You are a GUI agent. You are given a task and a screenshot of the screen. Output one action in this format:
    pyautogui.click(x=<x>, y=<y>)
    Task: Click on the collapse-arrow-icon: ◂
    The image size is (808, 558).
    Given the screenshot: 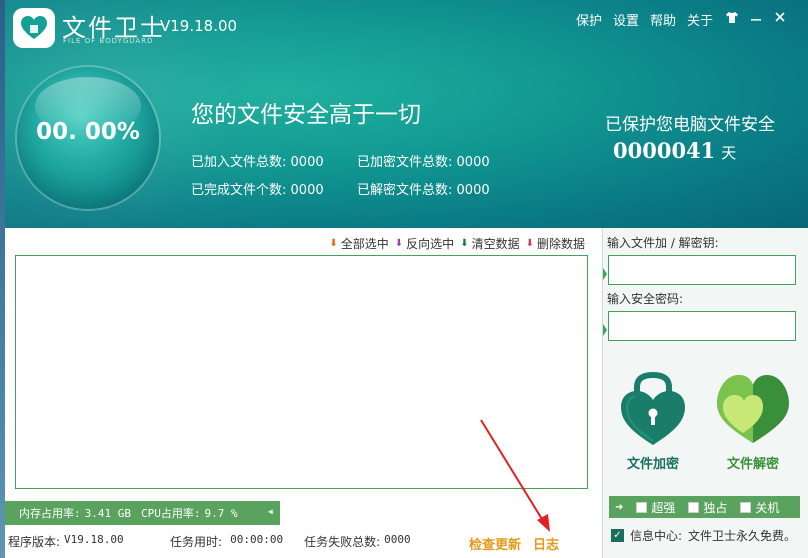 What is the action you would take?
    pyautogui.click(x=270, y=511)
    